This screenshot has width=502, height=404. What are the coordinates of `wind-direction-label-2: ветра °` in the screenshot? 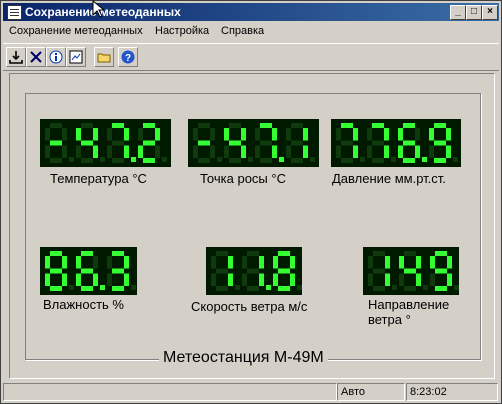 It's located at (389, 319).